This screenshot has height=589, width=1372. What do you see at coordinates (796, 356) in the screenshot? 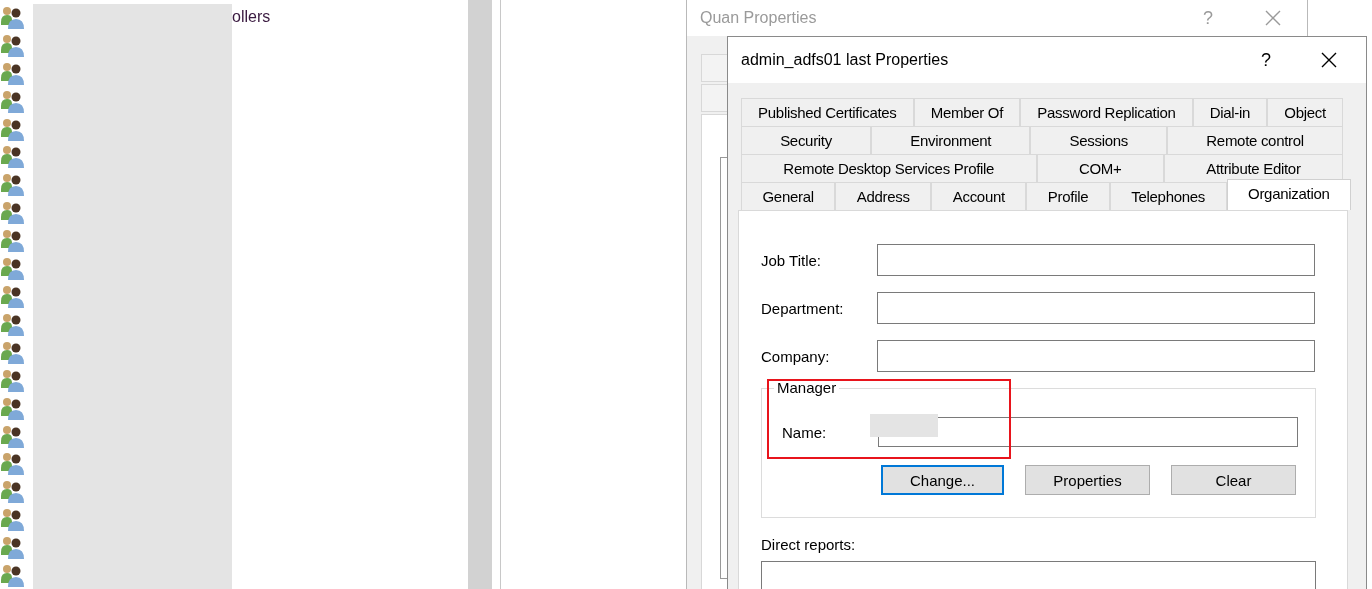
I see `field-label: Company:` at bounding box center [796, 356].